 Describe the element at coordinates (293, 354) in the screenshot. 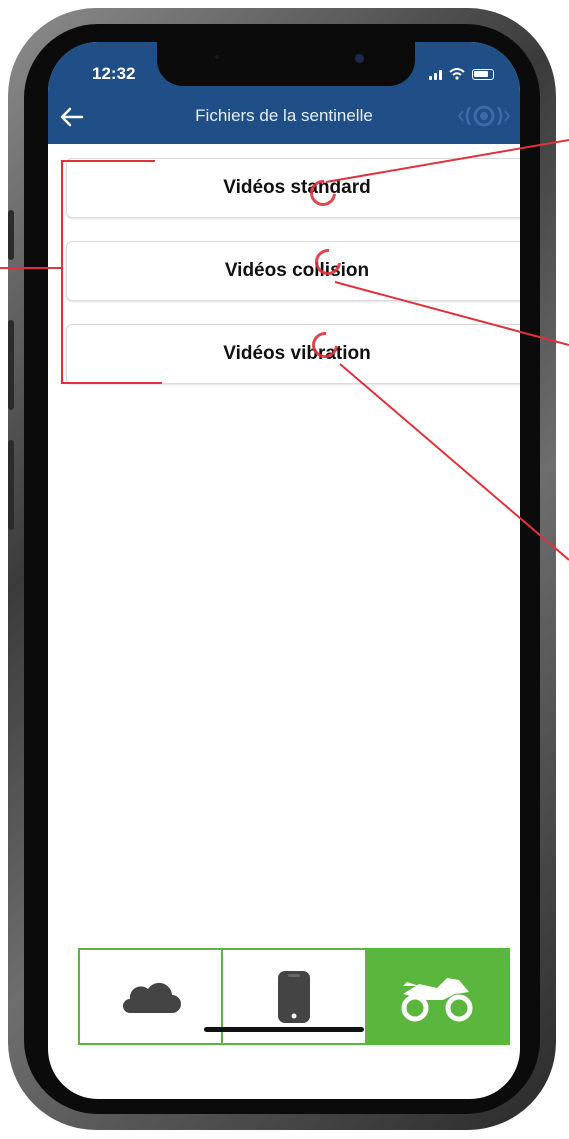

I see `vibration-videos-button: Vidéos vibration` at that location.